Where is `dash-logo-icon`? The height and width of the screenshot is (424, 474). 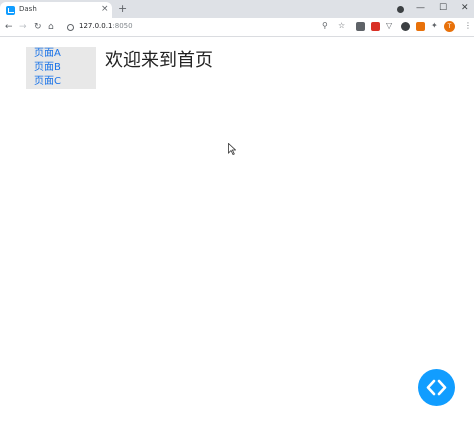 dash-logo-icon is located at coordinates (10, 10).